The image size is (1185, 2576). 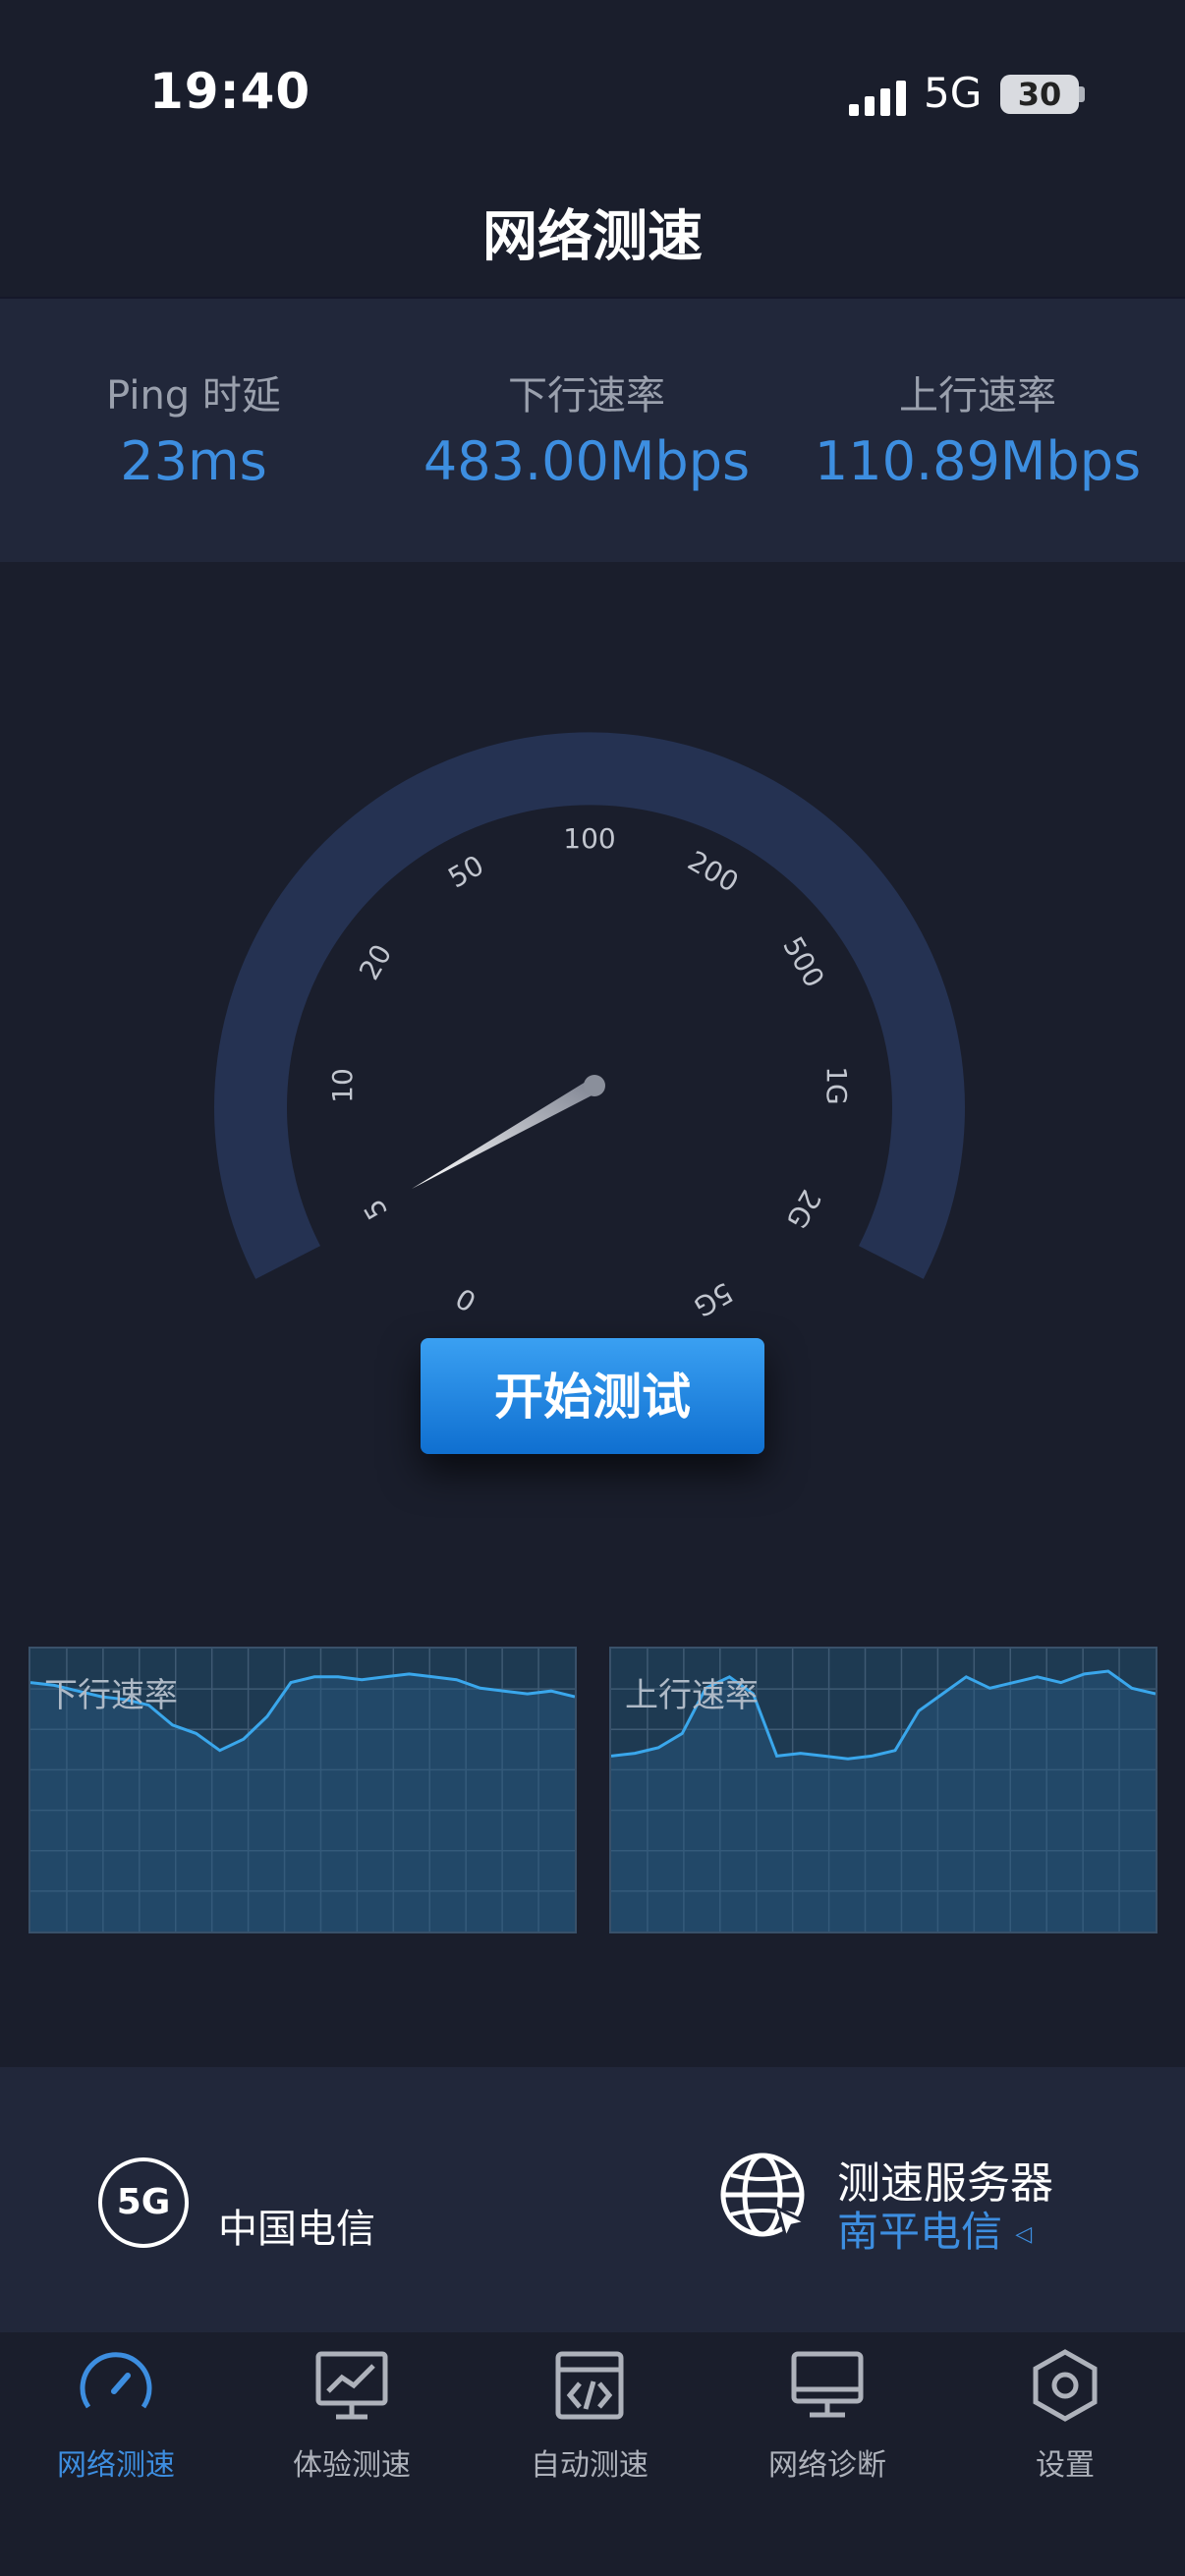 What do you see at coordinates (587, 396) in the screenshot?
I see `metric-label: 下行速率` at bounding box center [587, 396].